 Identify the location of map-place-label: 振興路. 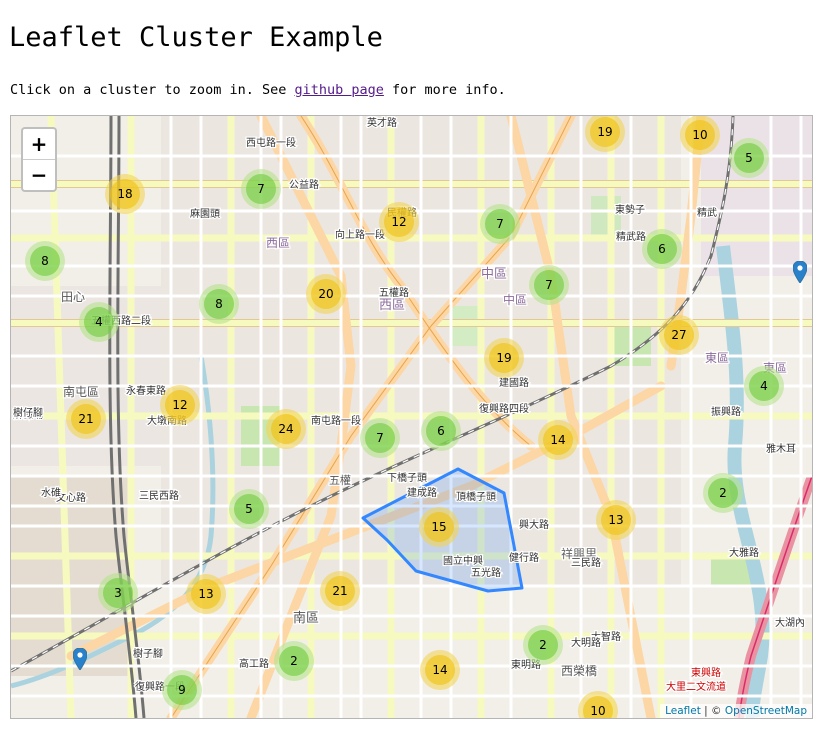
(726, 411).